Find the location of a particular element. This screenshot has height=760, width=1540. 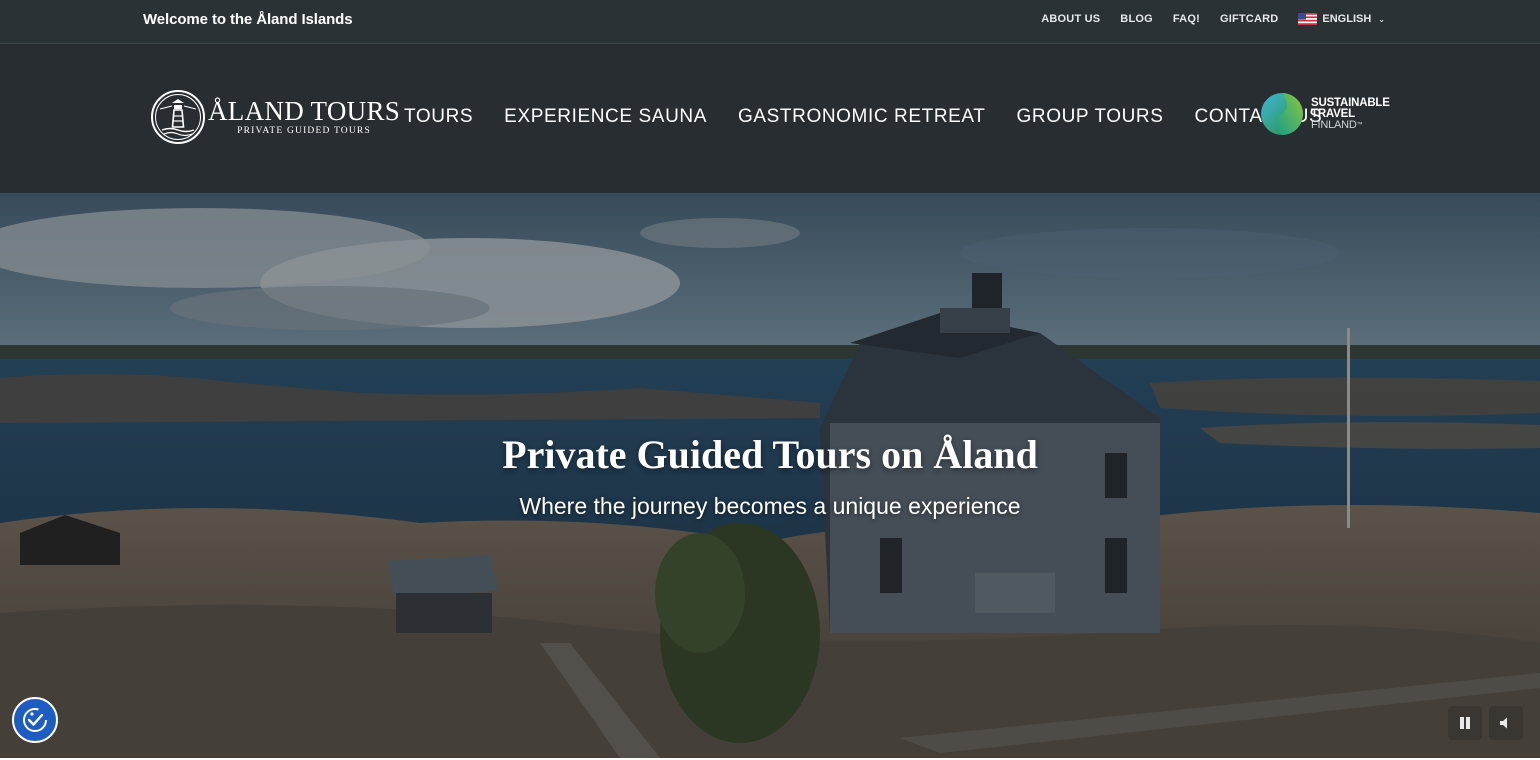

logo-subtitle: PRIVATE GUIDED TOURS is located at coordinates (304, 131).